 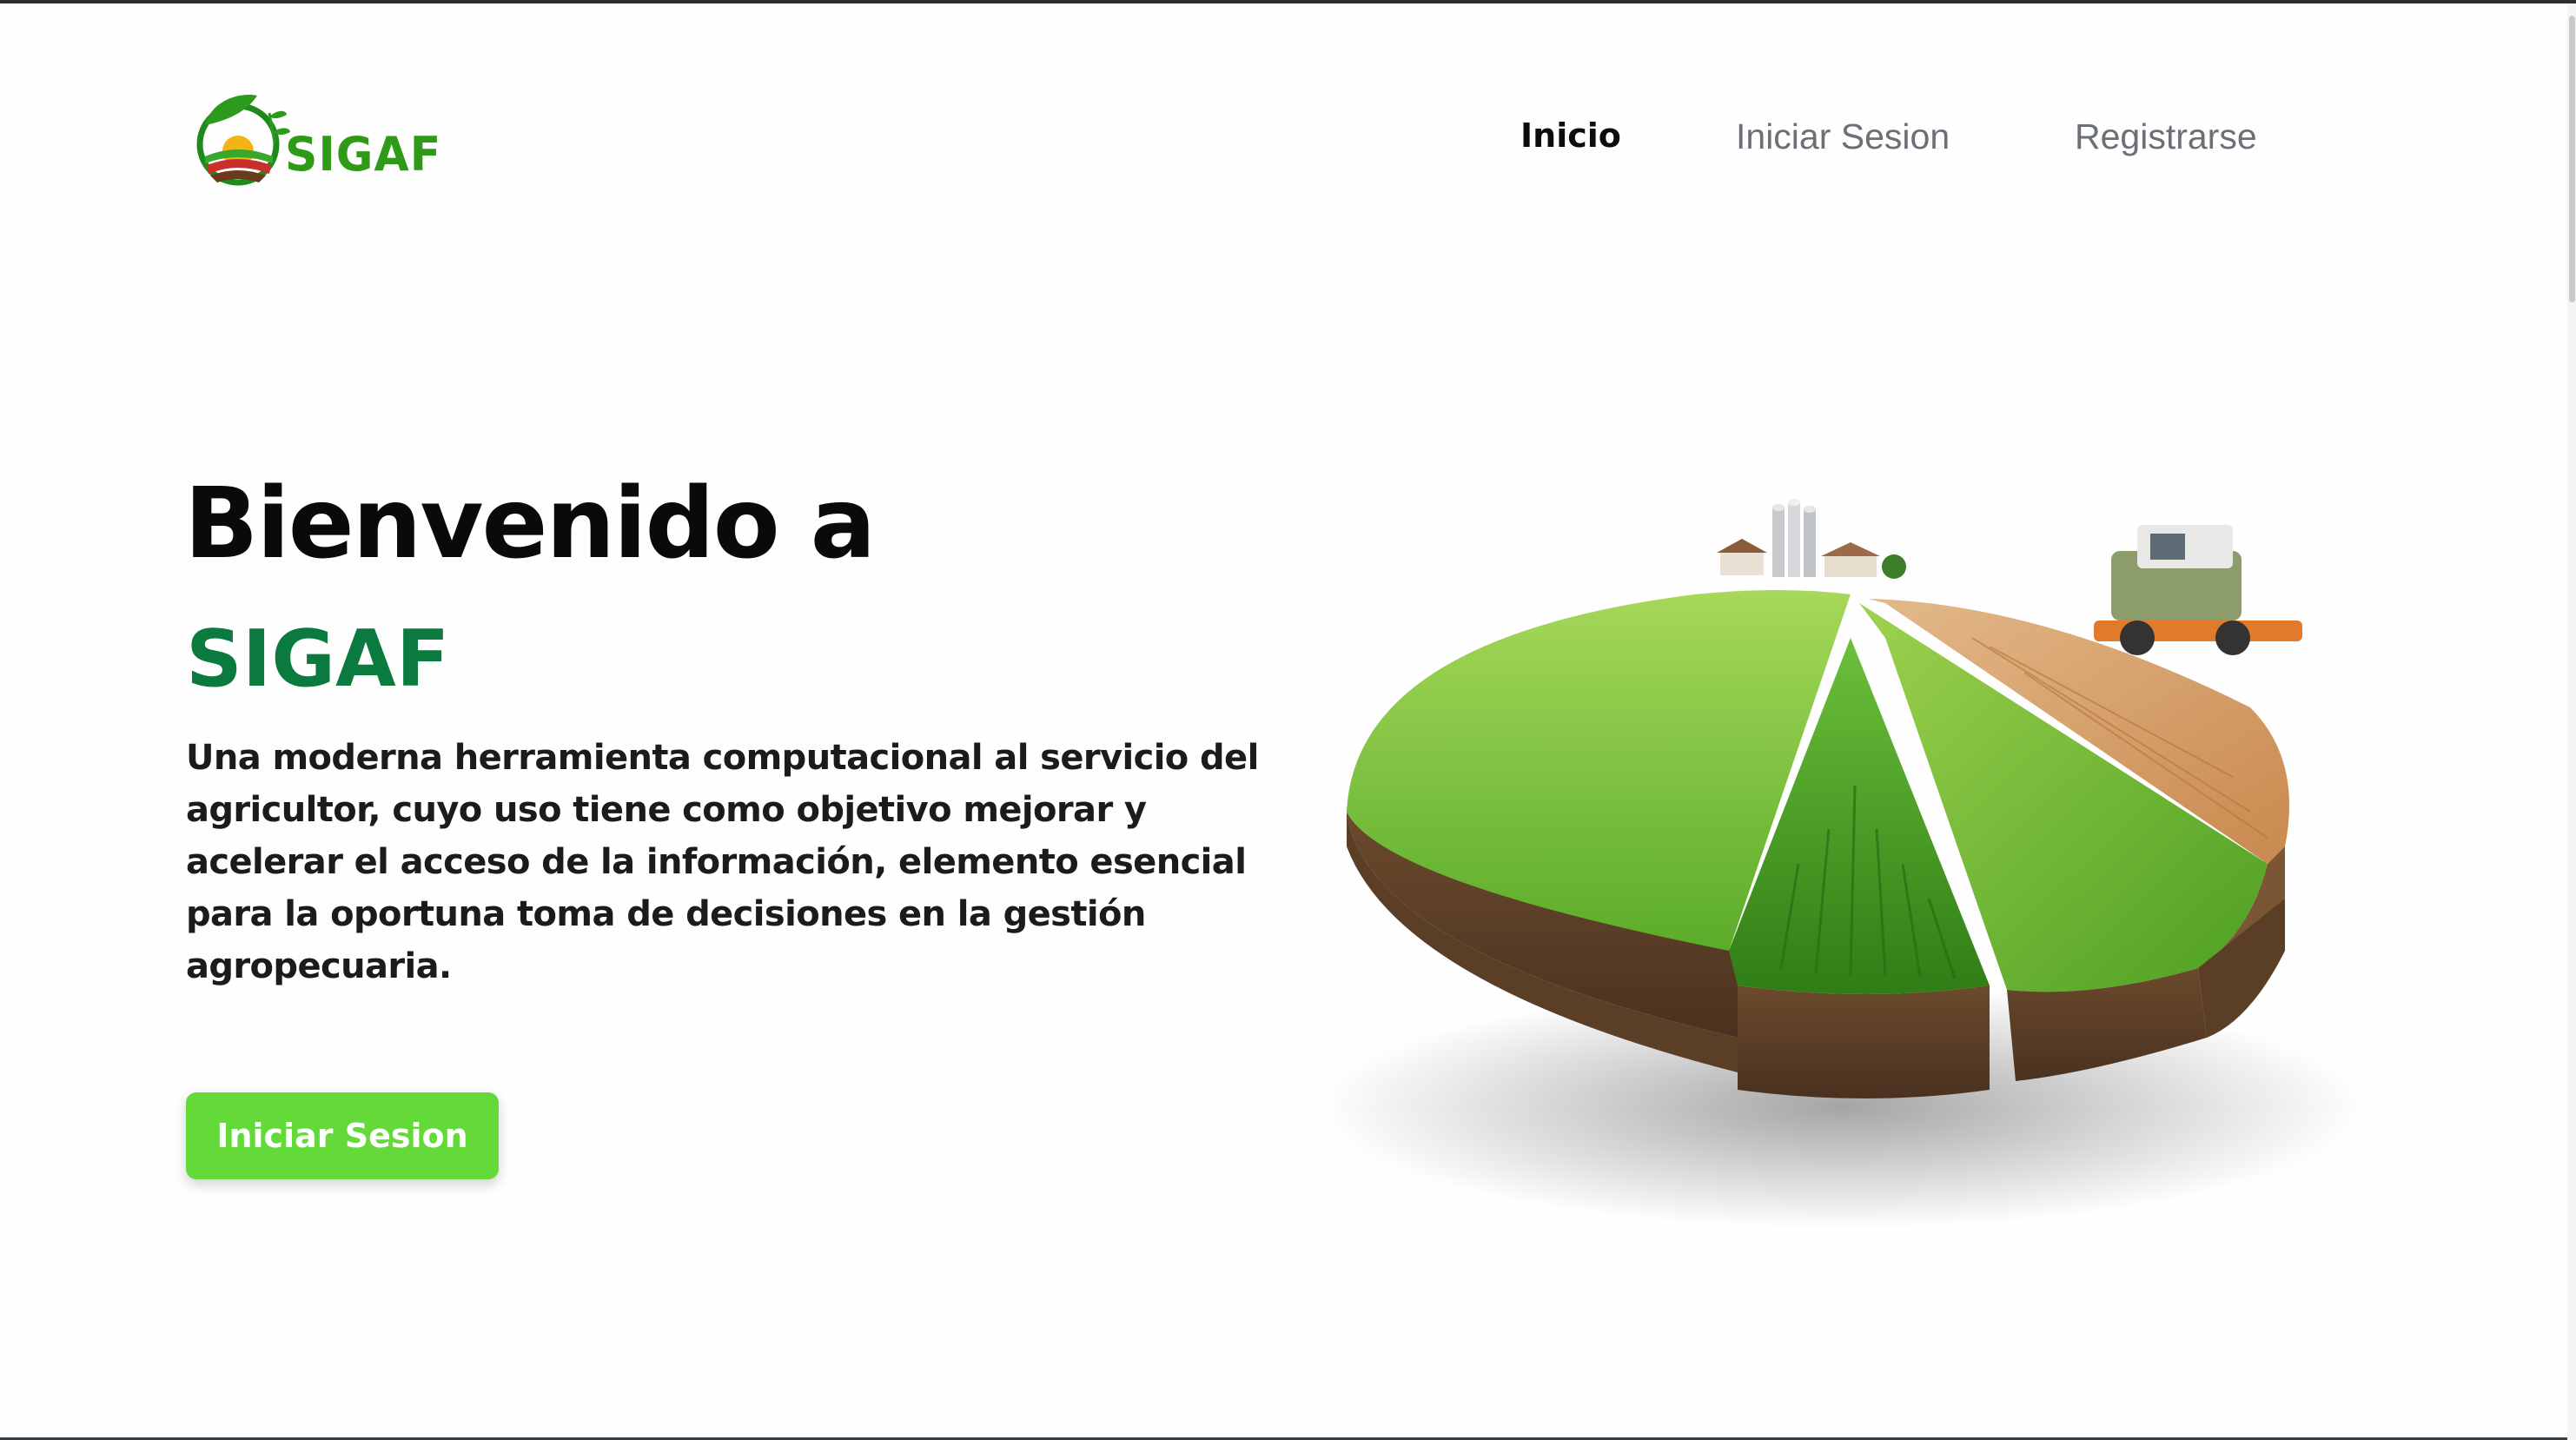 I want to click on hero-brand: SIGAF, so click(x=318, y=659).